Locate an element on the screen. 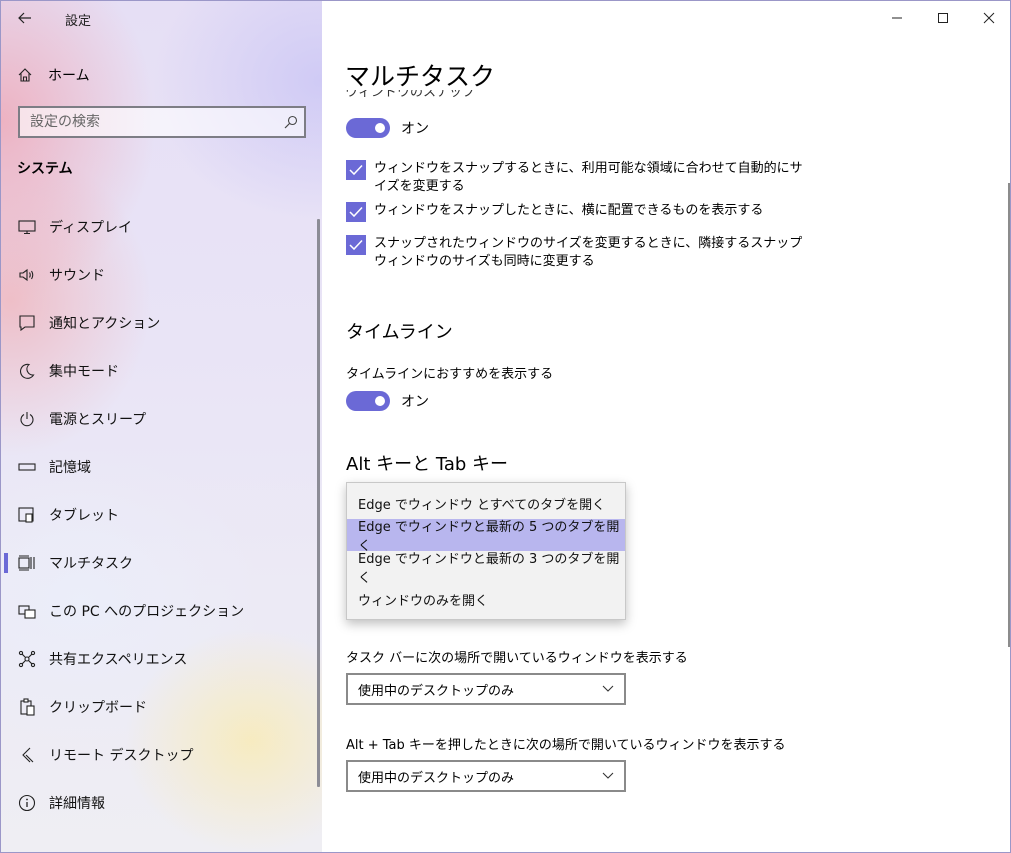  window-controls is located at coordinates (942, 18).